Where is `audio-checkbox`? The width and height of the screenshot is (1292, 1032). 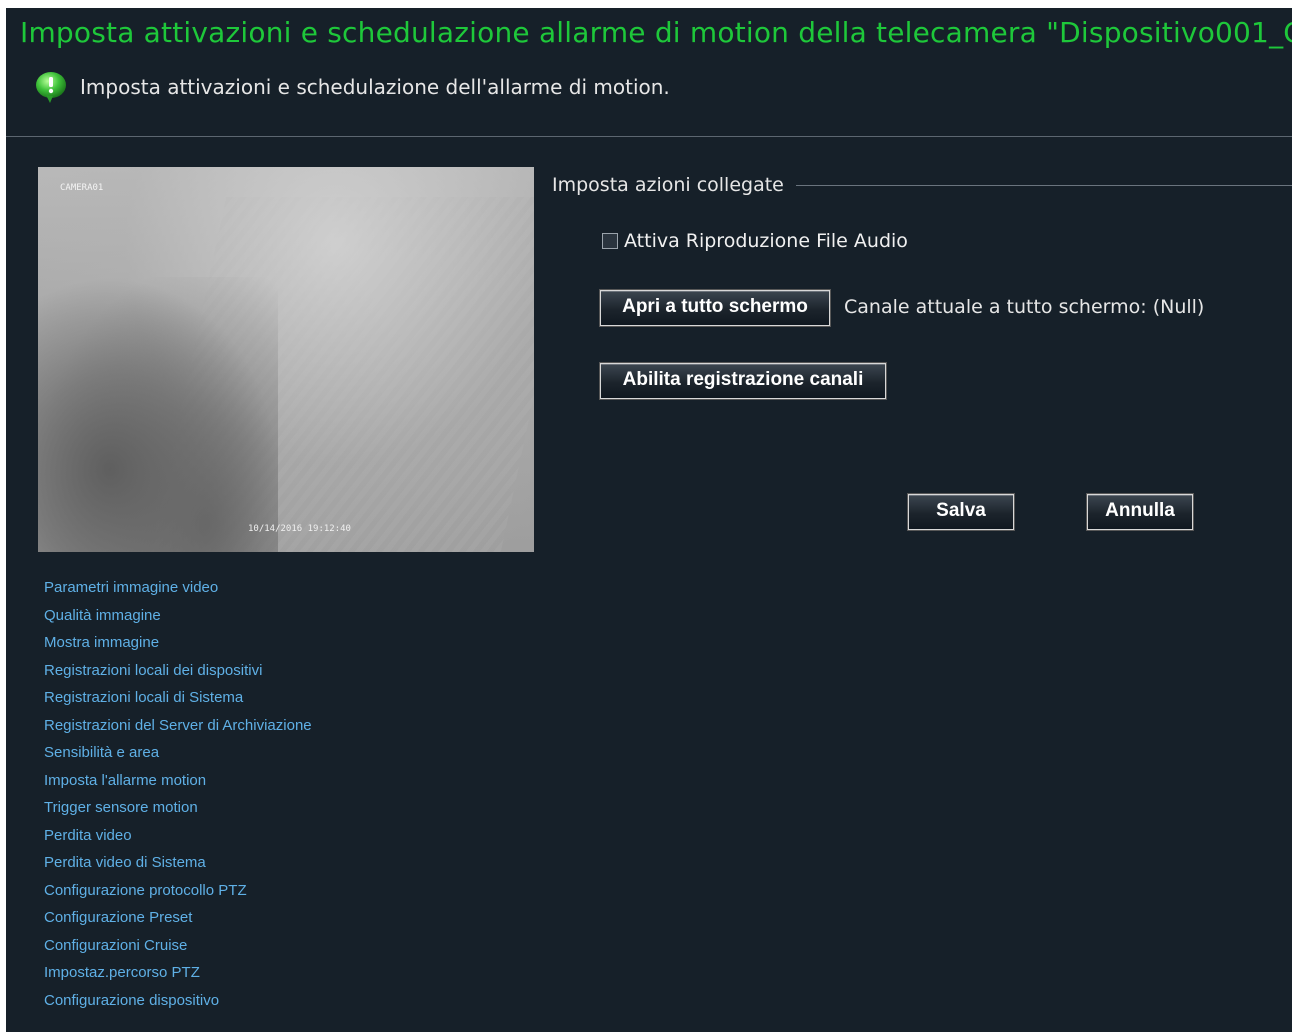 audio-checkbox is located at coordinates (610, 241).